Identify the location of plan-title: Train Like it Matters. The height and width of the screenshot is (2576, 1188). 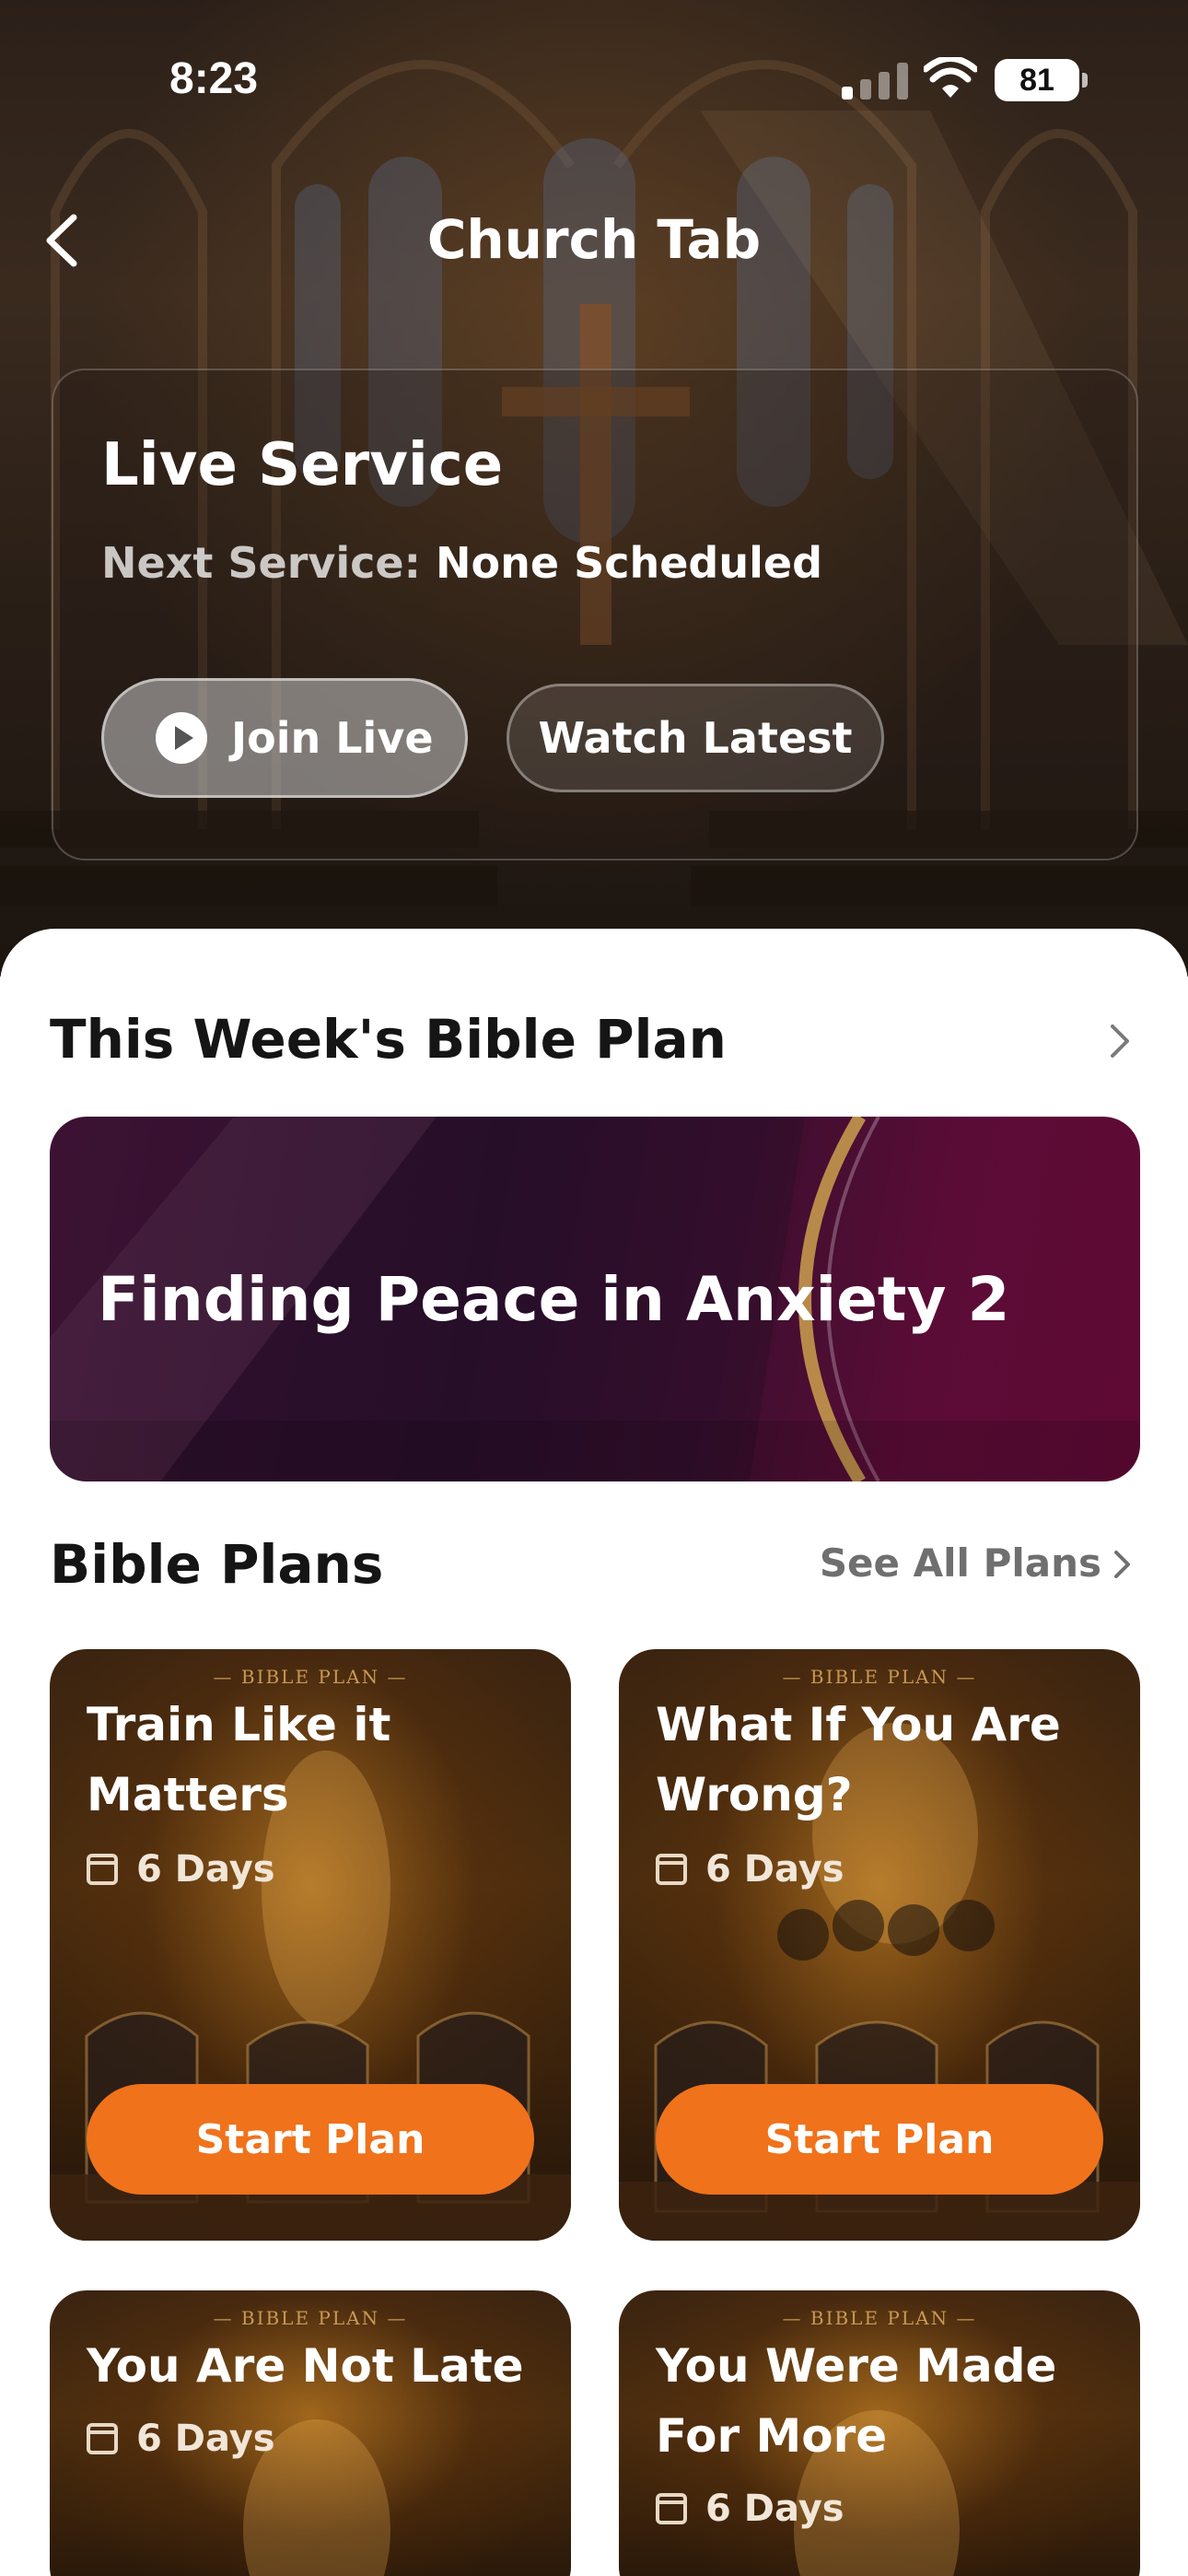
(239, 1759).